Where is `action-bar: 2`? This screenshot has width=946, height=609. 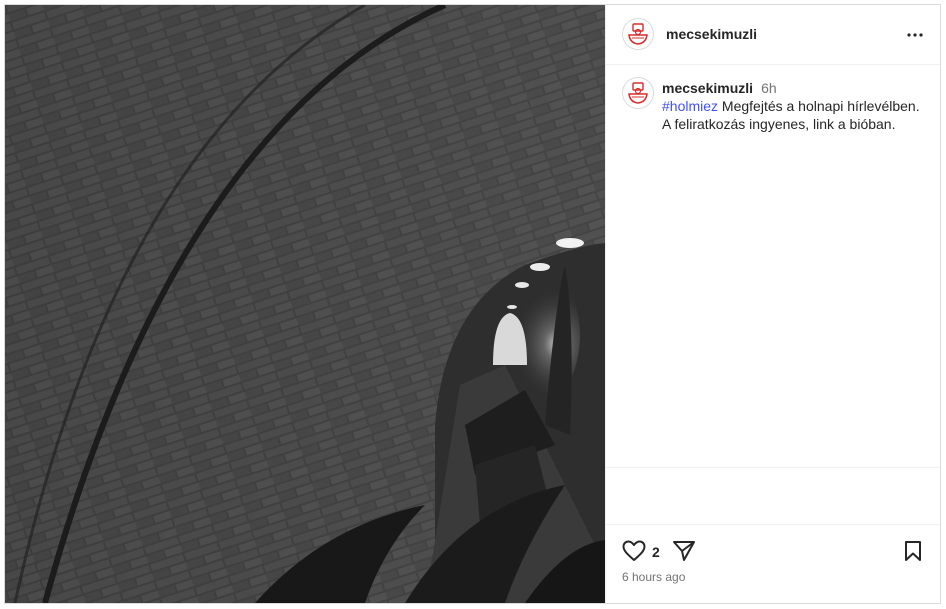
action-bar: 2 is located at coordinates (773, 551).